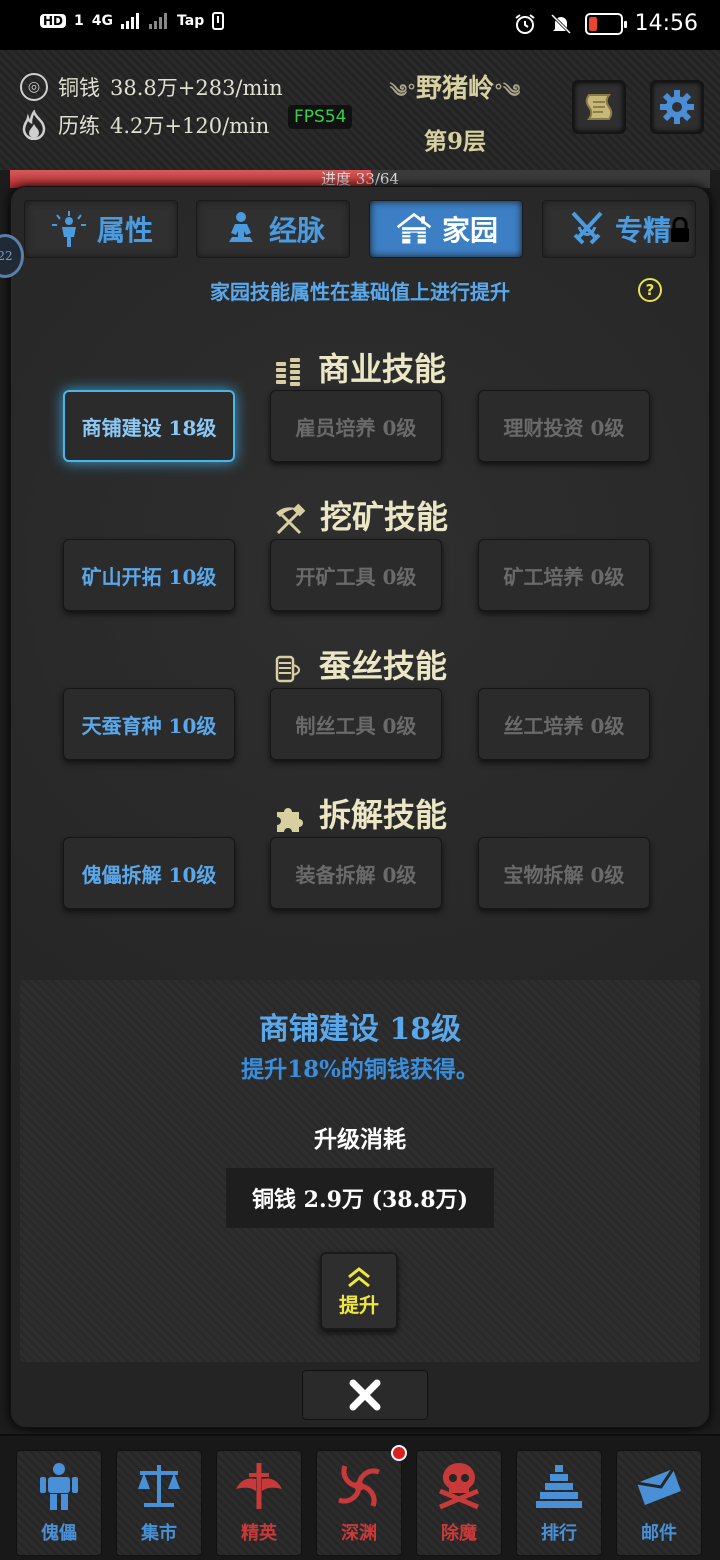  Describe the element at coordinates (359, 1304) in the screenshot. I see `upgrade-label: 提升` at that location.